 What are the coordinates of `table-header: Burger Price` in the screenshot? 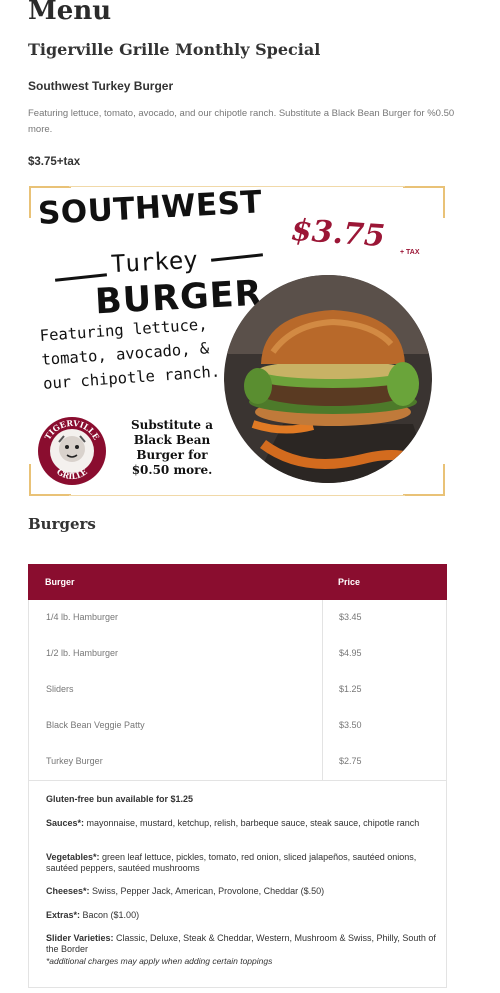 It's located at (237, 582).